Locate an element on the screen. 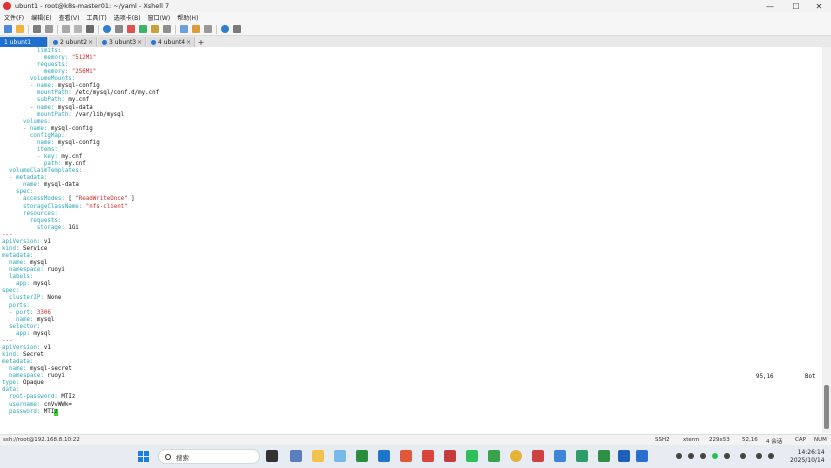 Image resolution: width=831 pixels, height=468 pixels. clock-time: 14:26:14 is located at coordinates (811, 452).